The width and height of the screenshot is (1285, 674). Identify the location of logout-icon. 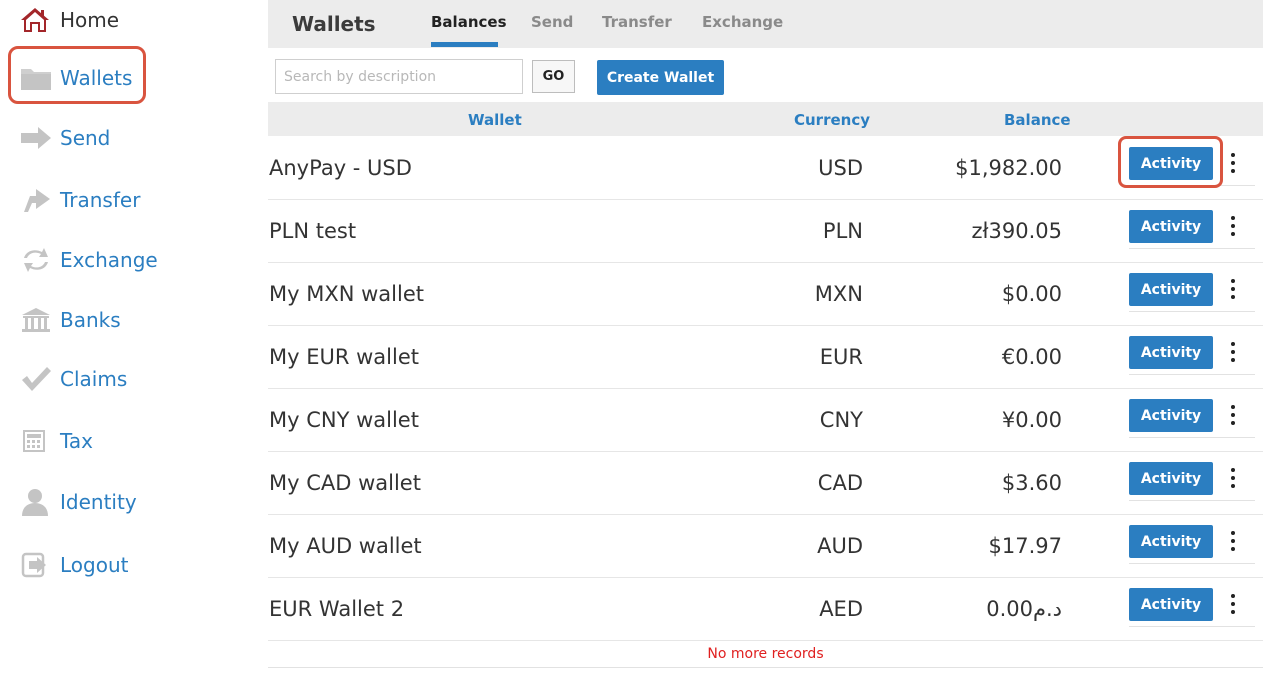
(36, 565).